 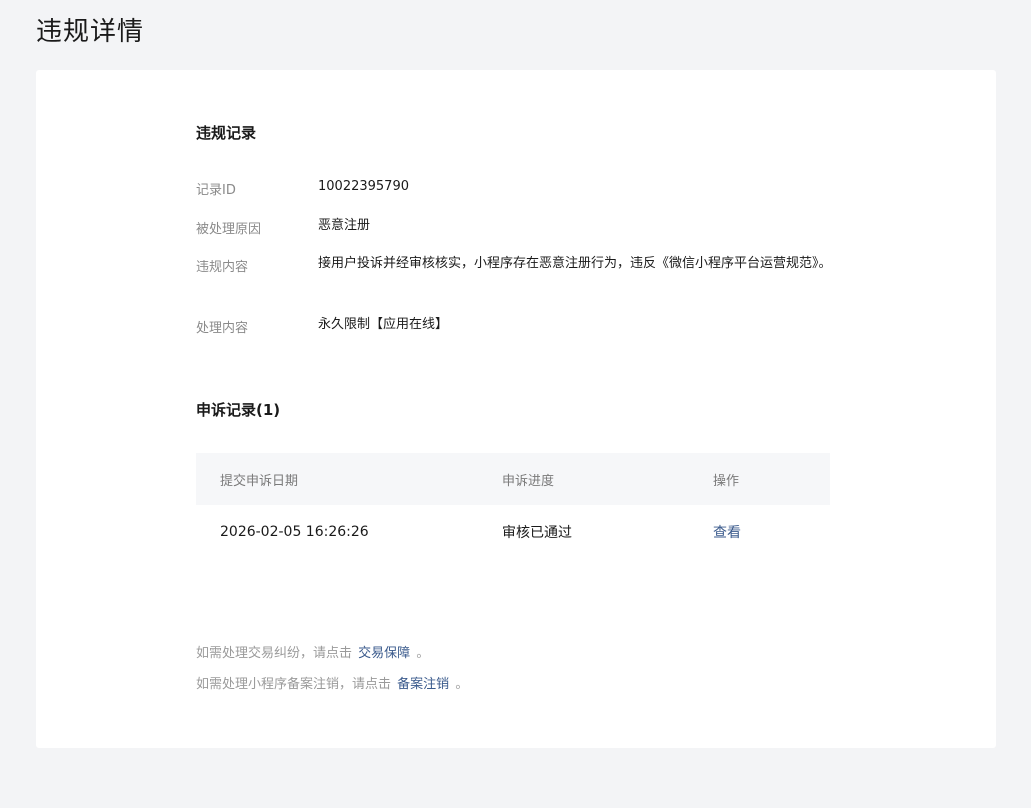 What do you see at coordinates (726, 481) in the screenshot?
I see `column-header-action: 操作` at bounding box center [726, 481].